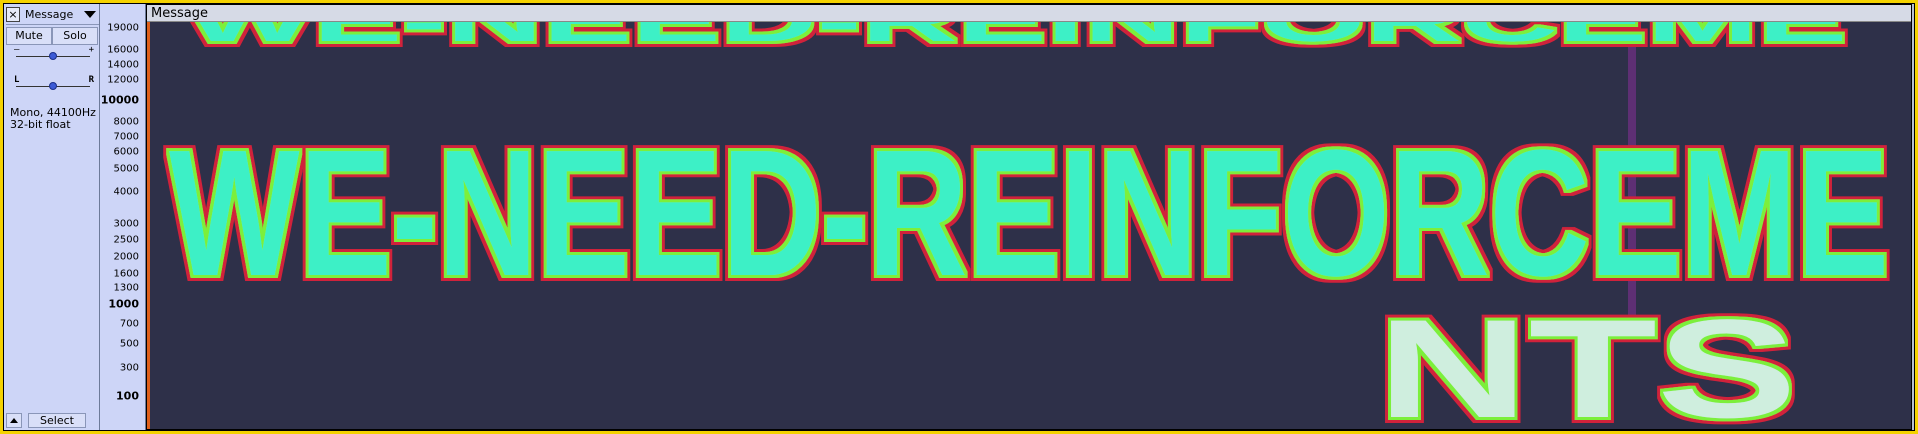 Image resolution: width=1918 pixels, height=434 pixels. I want to click on ruler-tick-4000: 4000, so click(126, 192).